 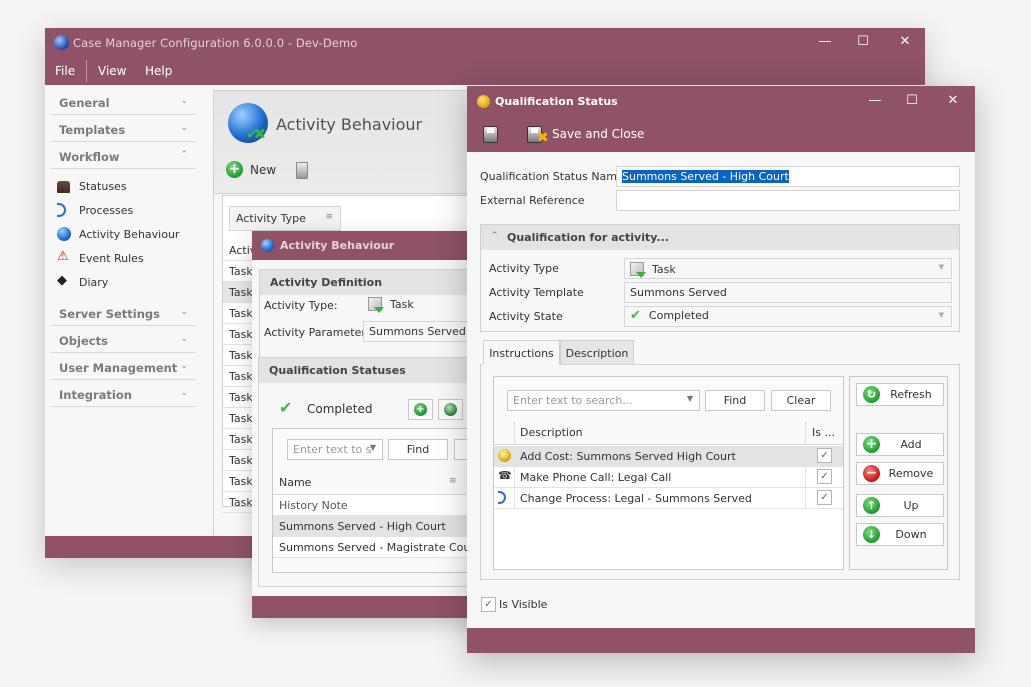 I want to click on diary-icon: ◆, so click(x=62, y=280).